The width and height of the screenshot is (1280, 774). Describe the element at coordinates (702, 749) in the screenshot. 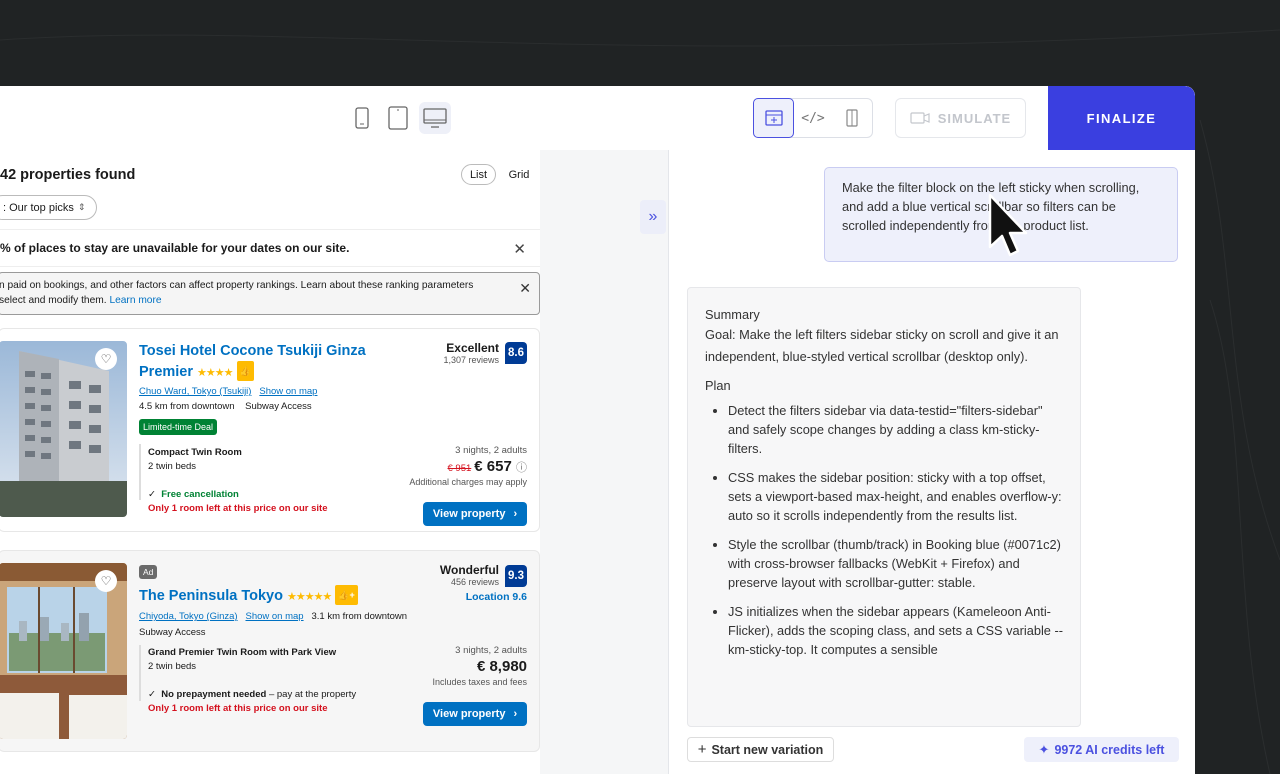

I see `plus-icon: +` at that location.